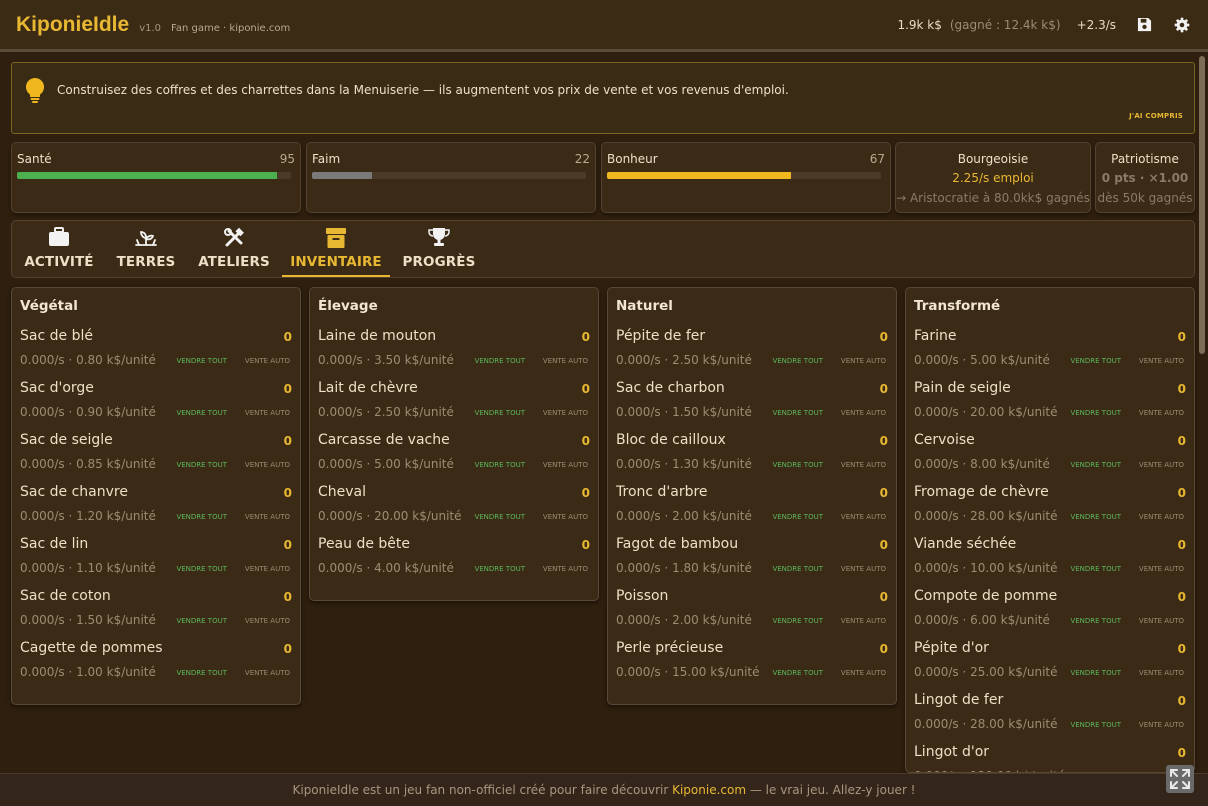 The height and width of the screenshot is (806, 1208). I want to click on stat-bonheur: Bonheur 67, so click(746, 177).